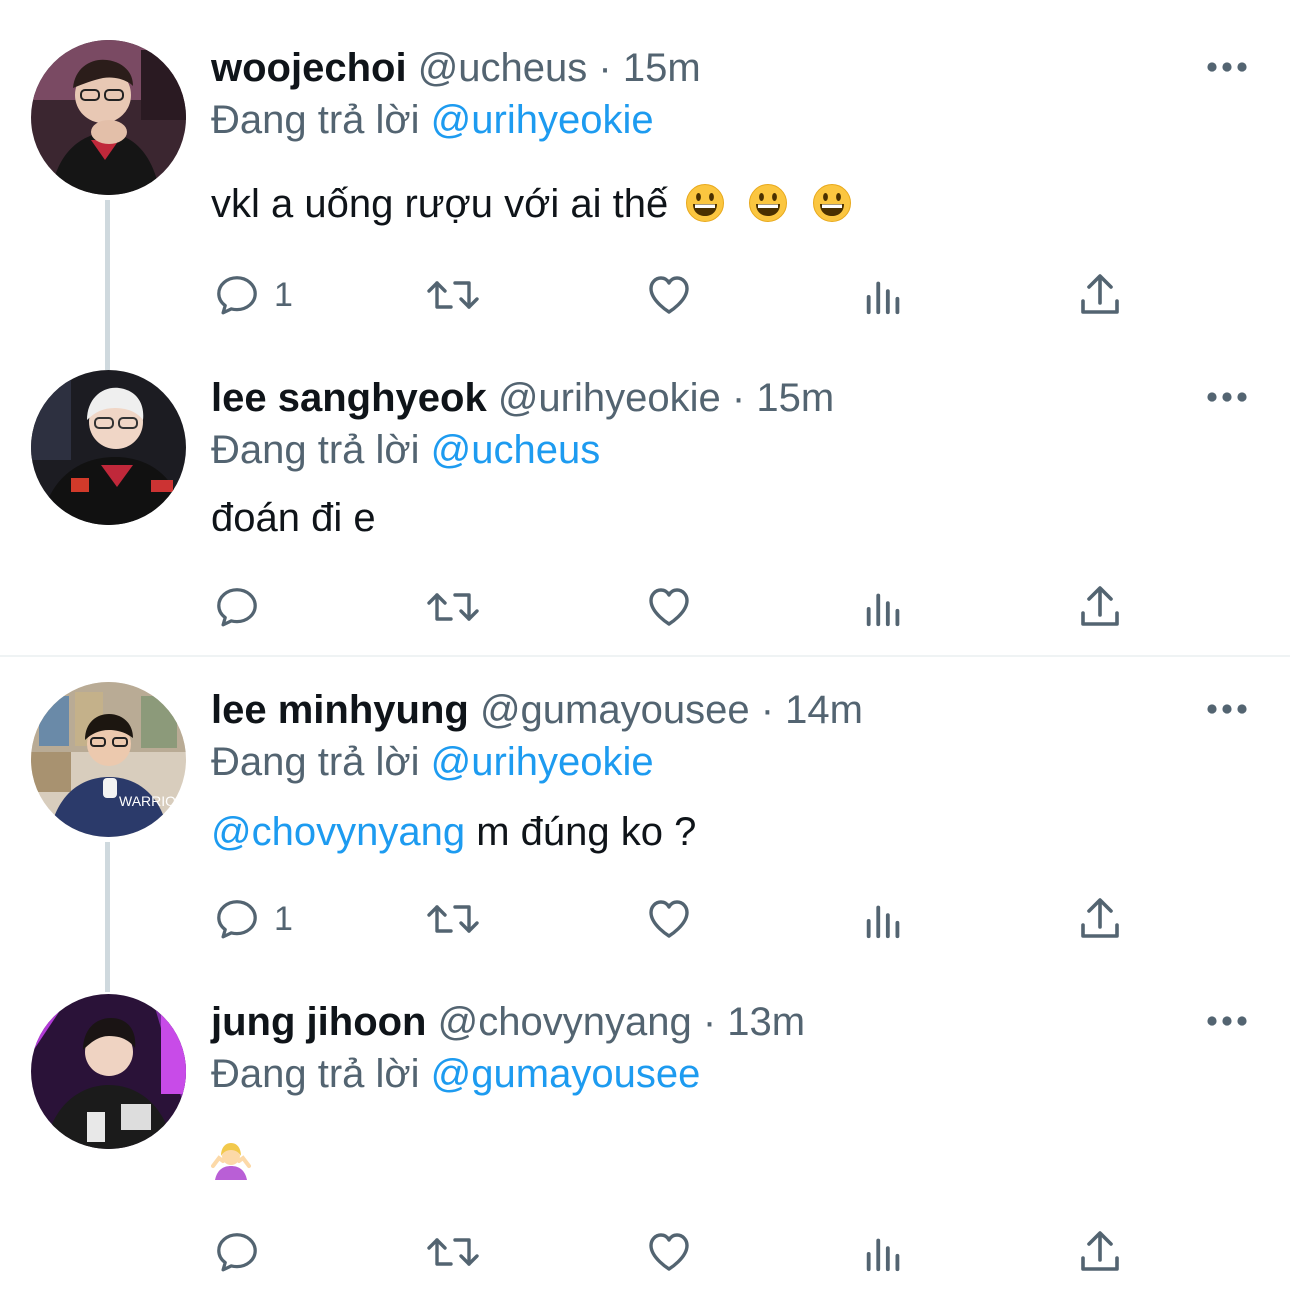 This screenshot has height=1298, width=1290. Describe the element at coordinates (565, 1022) in the screenshot. I see `user-handle: @chovynyang` at that location.